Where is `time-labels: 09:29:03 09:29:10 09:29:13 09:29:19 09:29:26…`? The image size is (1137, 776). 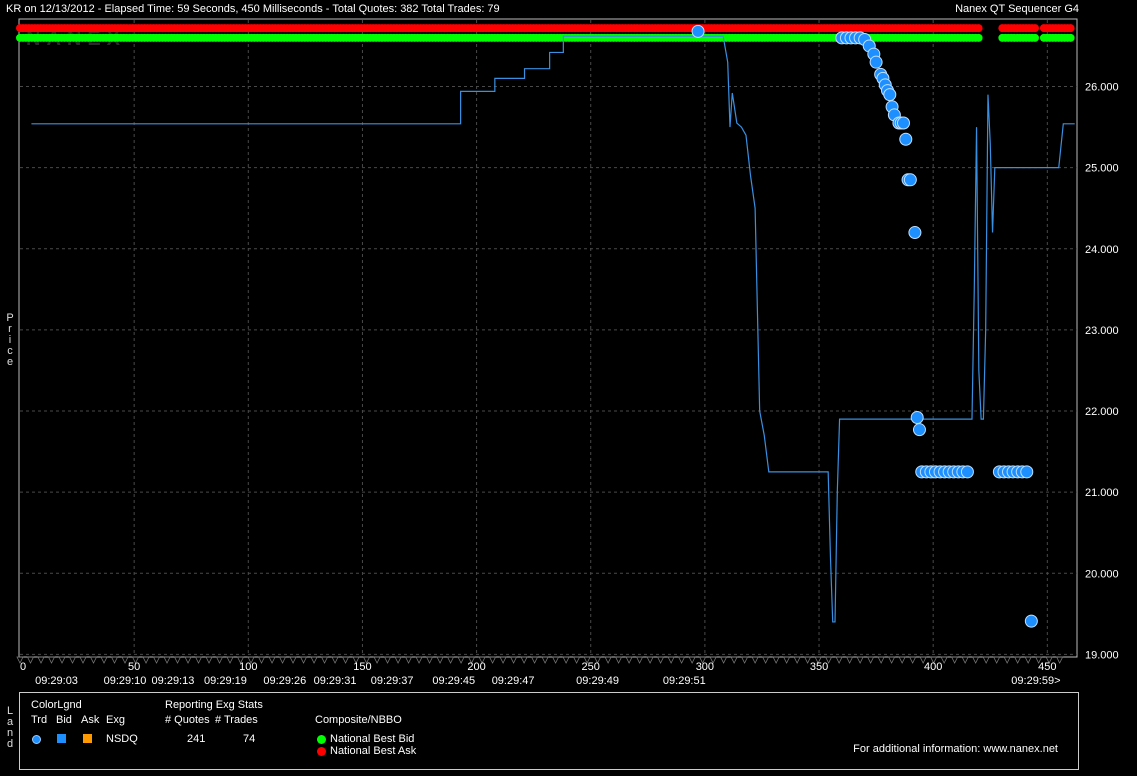
time-labels: 09:29:03 09:29:10 09:29:13 09:29:19 09:29:26… is located at coordinates (547, 681).